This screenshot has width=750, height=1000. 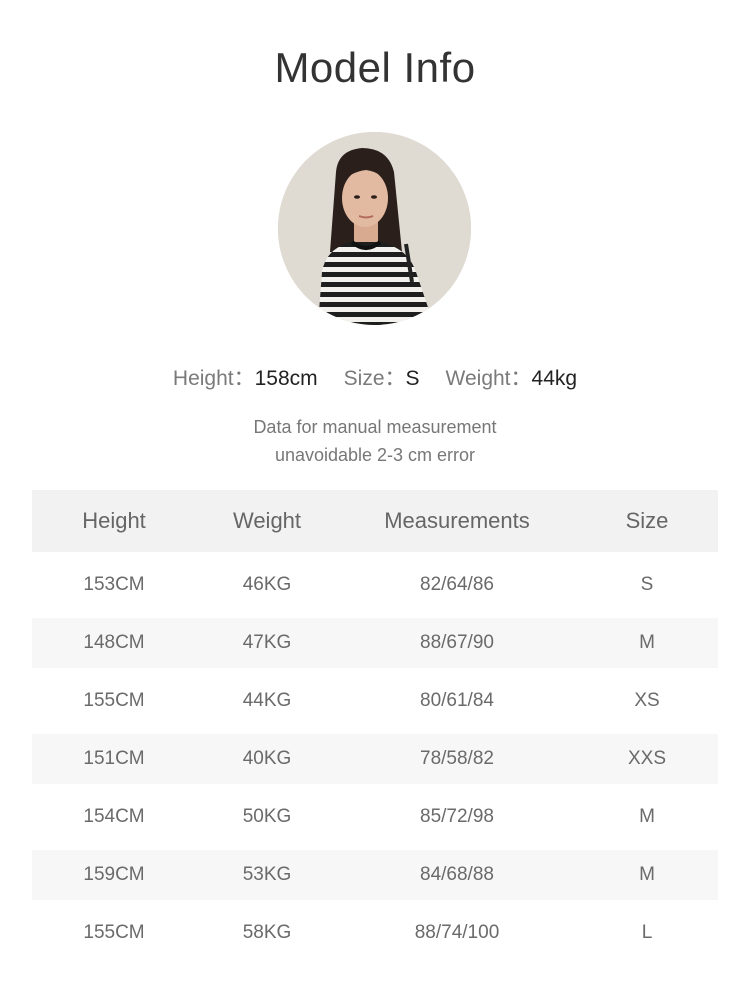 I want to click on table-header: Height Weight Measurements Size, so click(x=375, y=521).